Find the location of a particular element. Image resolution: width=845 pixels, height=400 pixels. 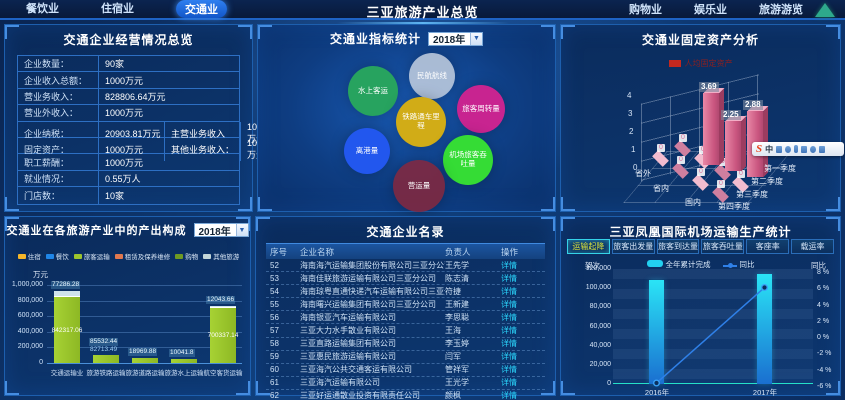

nav-item-shopping: 购物业 is located at coordinates (645, 9).